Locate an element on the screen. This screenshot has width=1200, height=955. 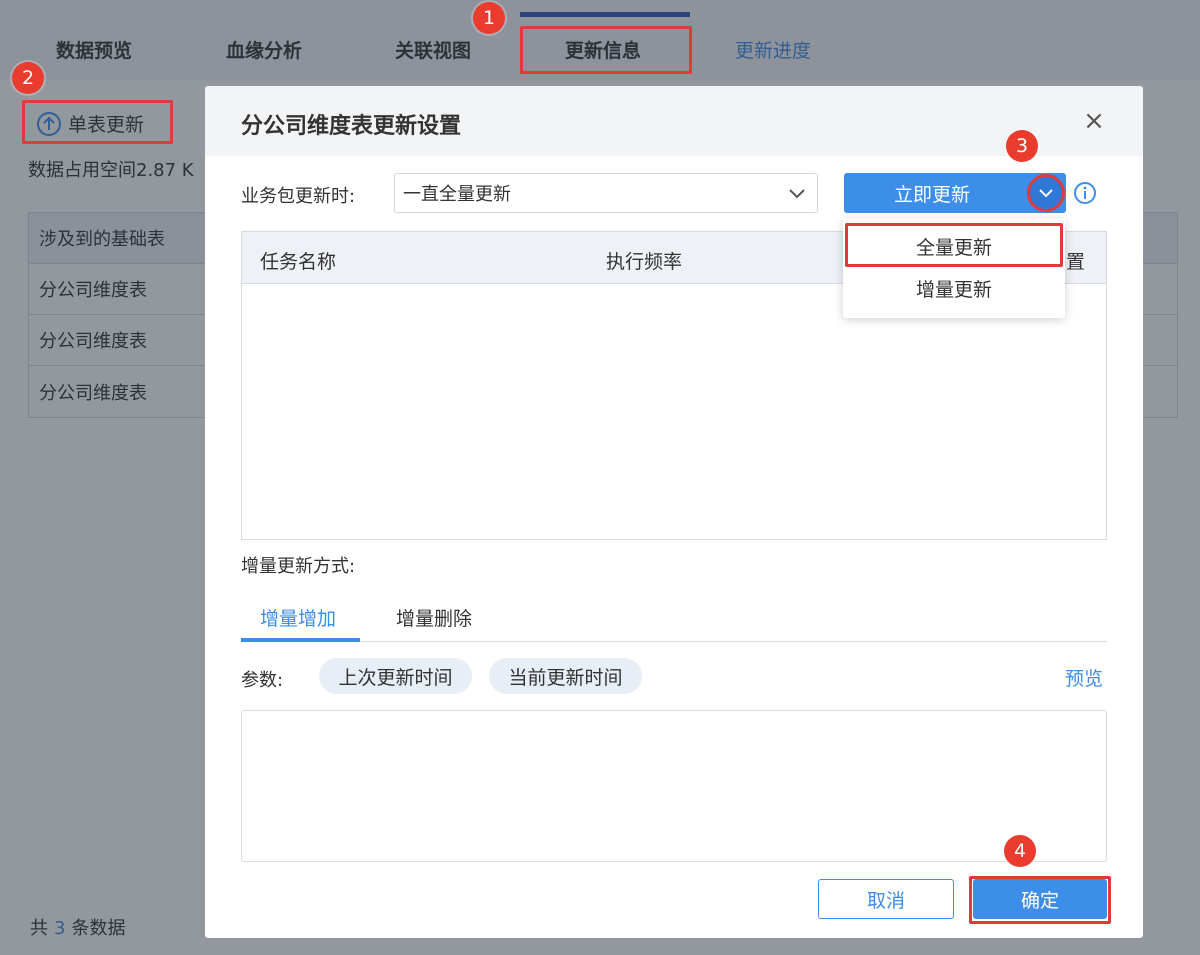
col-task-name: 任务名称 is located at coordinates (298, 262).